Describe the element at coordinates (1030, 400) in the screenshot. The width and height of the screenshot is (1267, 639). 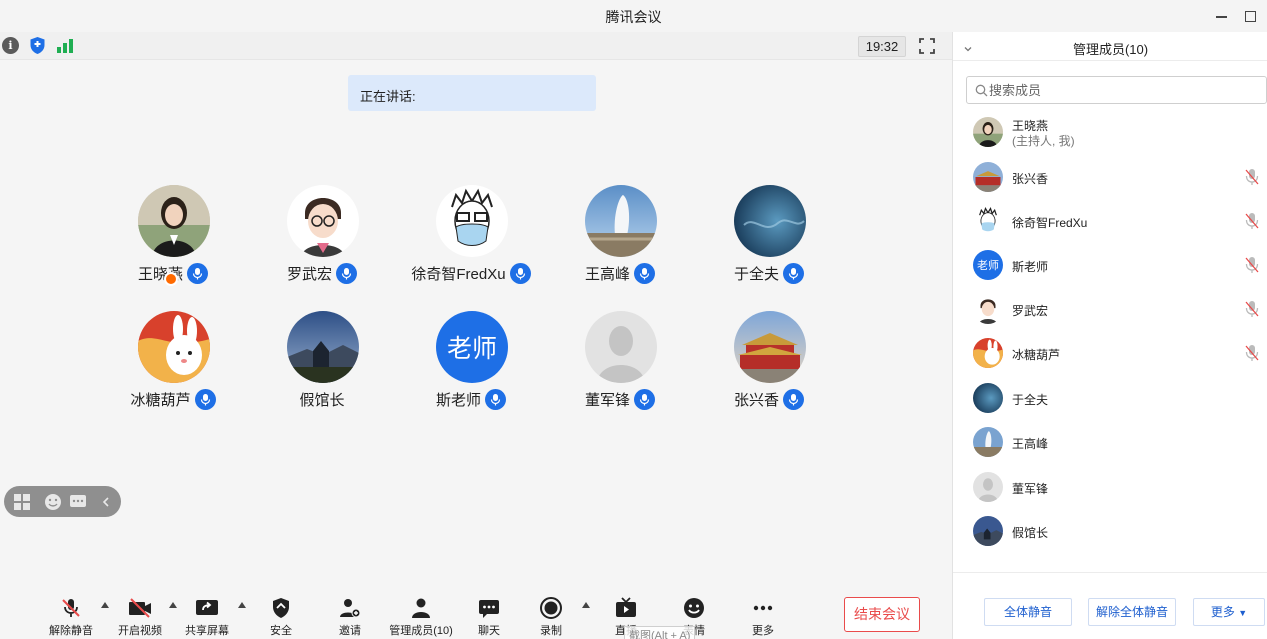
I see `member-name: 于全夫` at that location.